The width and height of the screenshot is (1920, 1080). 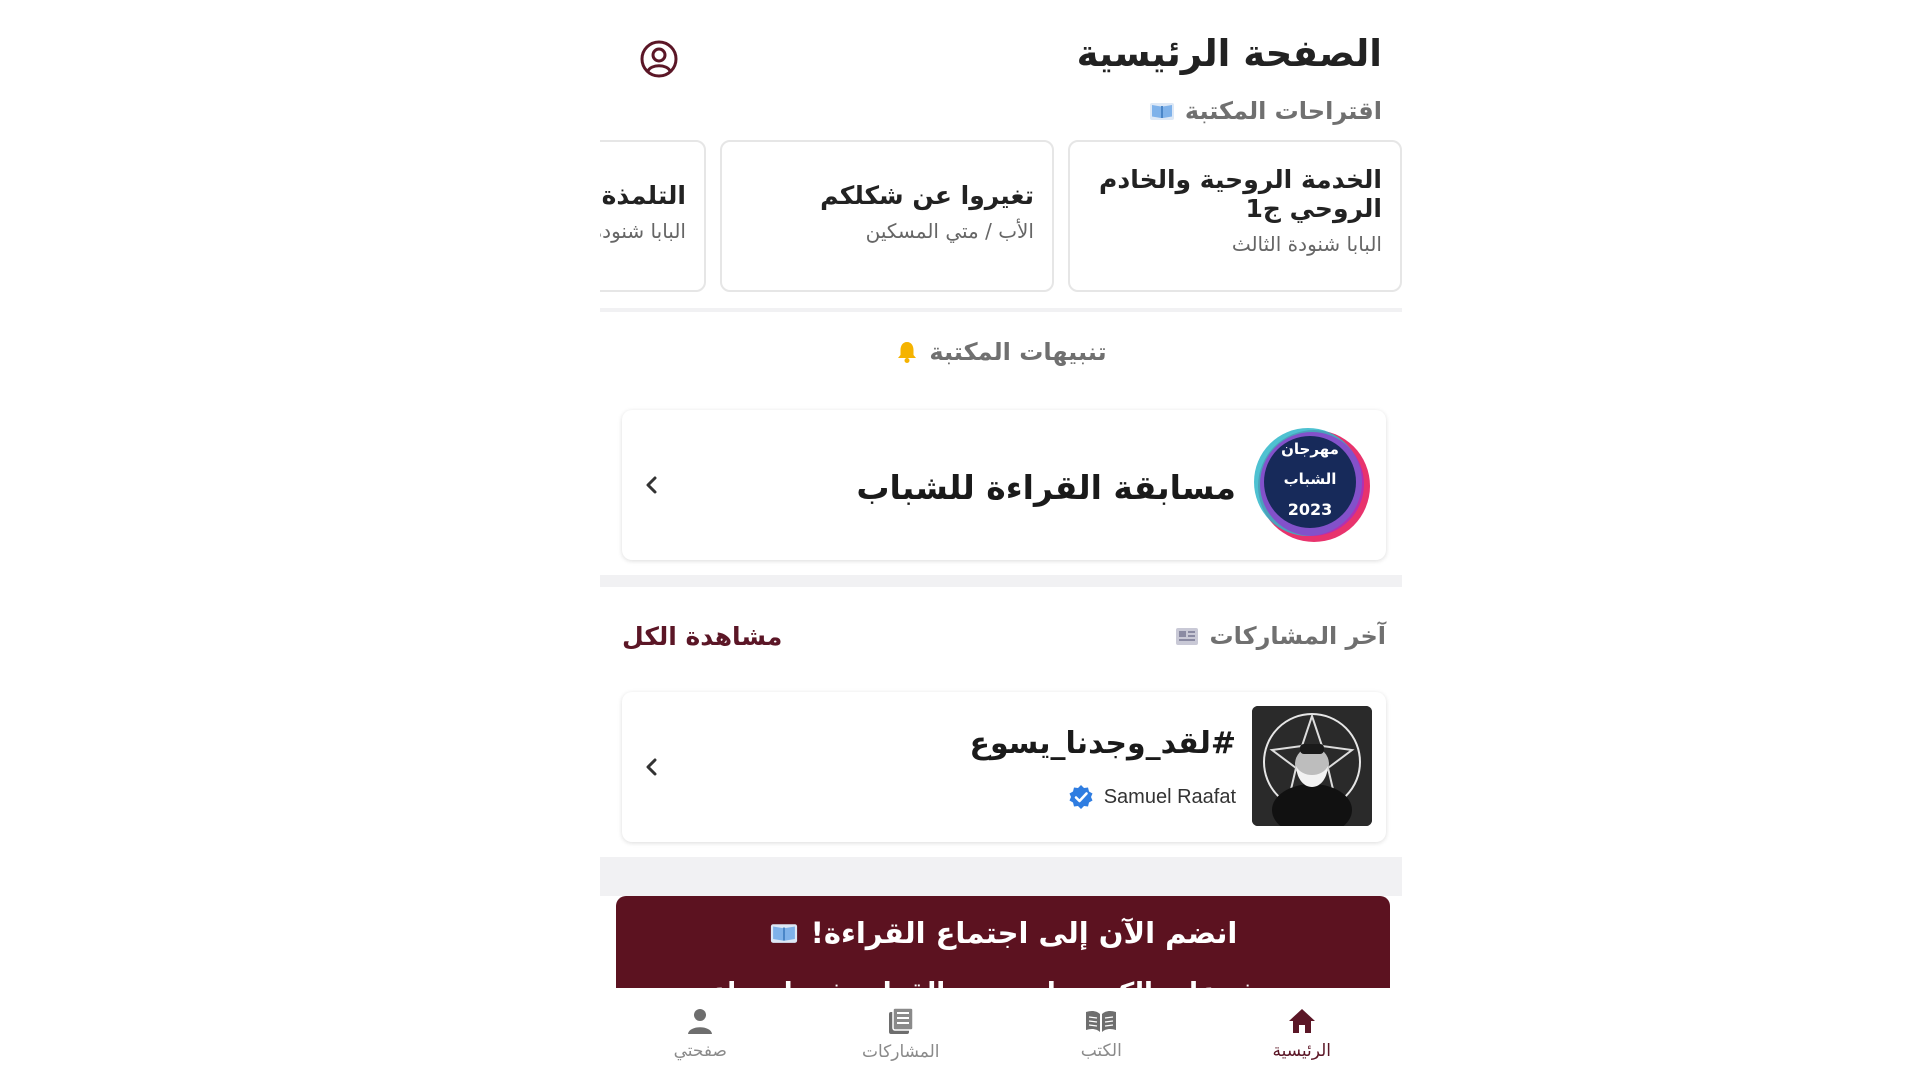 What do you see at coordinates (1301, 1021) in the screenshot?
I see `home-icon` at bounding box center [1301, 1021].